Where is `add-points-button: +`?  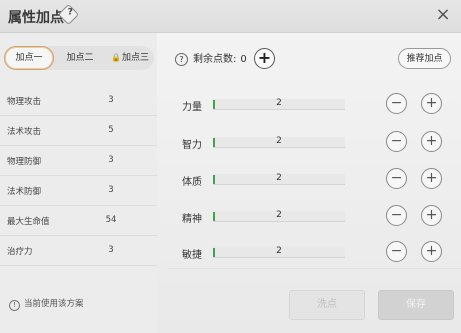
add-points-button: + is located at coordinates (264, 58).